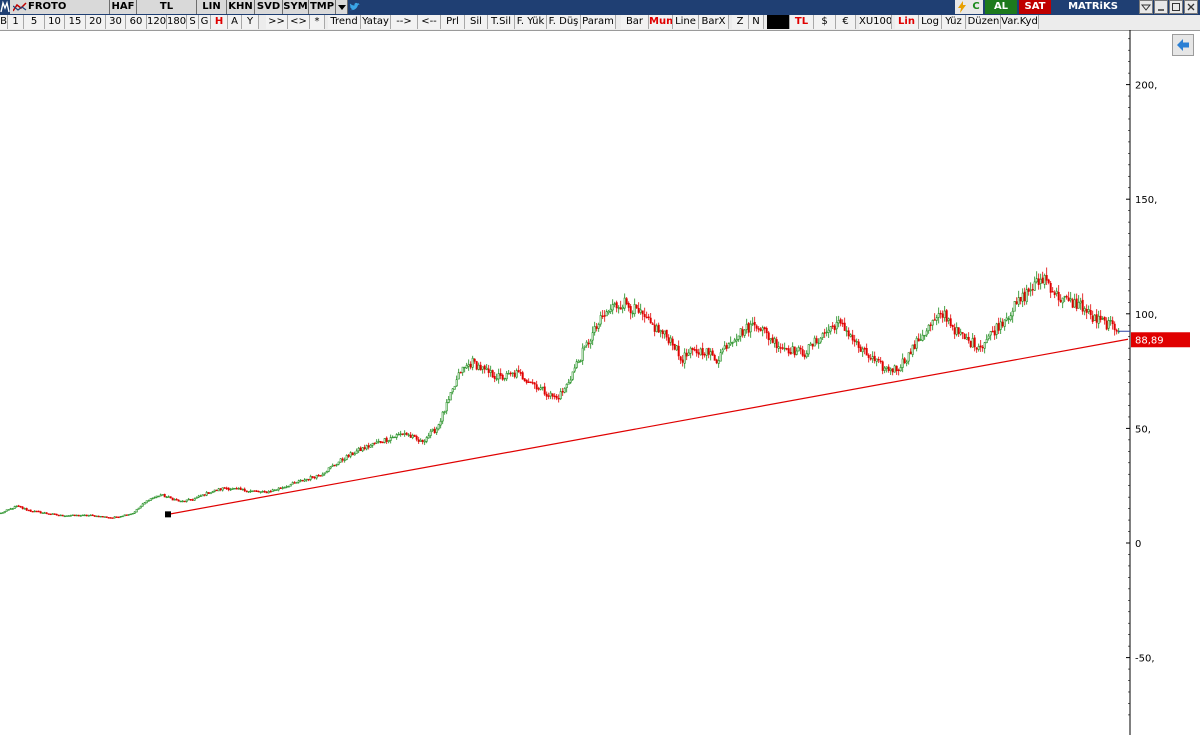  What do you see at coordinates (661, 22) in the screenshot?
I see `toolbar-item-mum: Mum` at bounding box center [661, 22].